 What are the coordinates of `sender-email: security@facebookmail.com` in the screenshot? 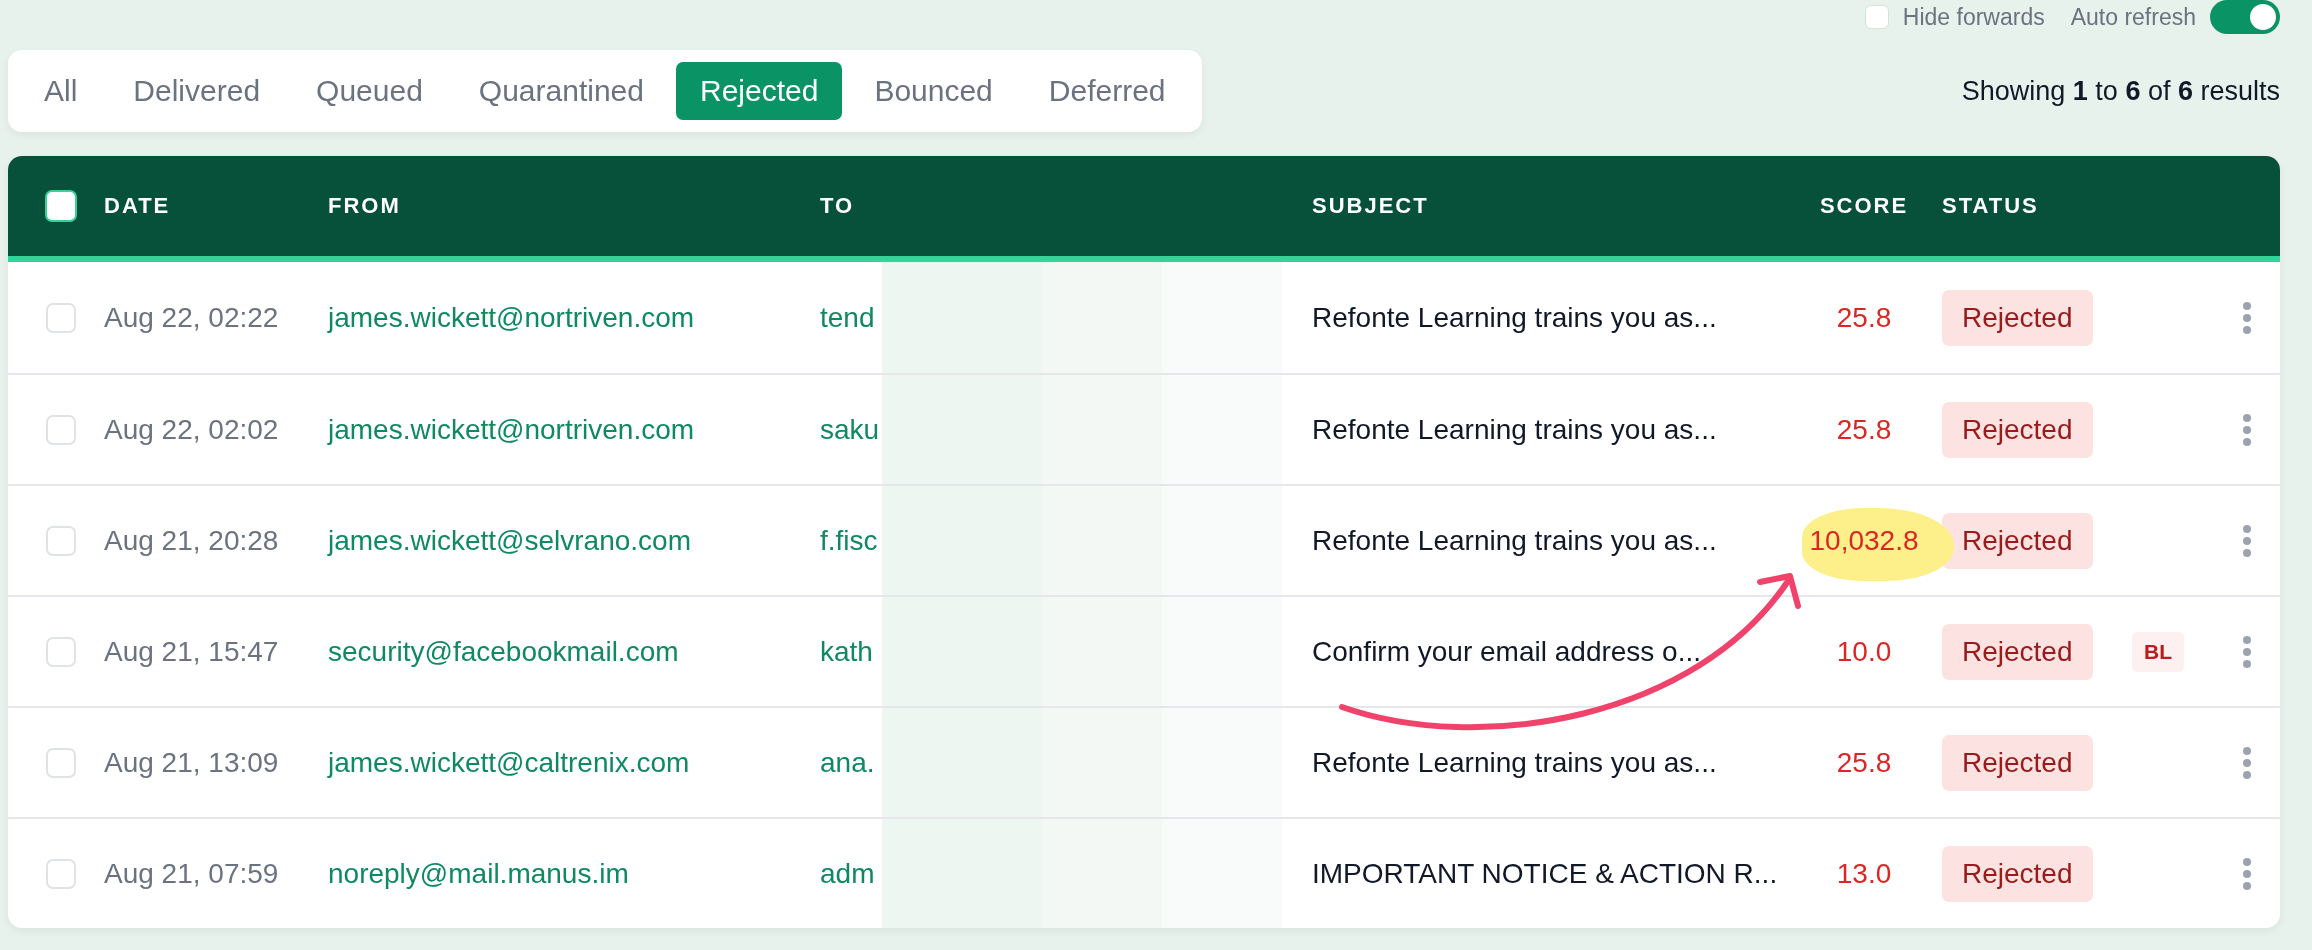 It's located at (504, 651).